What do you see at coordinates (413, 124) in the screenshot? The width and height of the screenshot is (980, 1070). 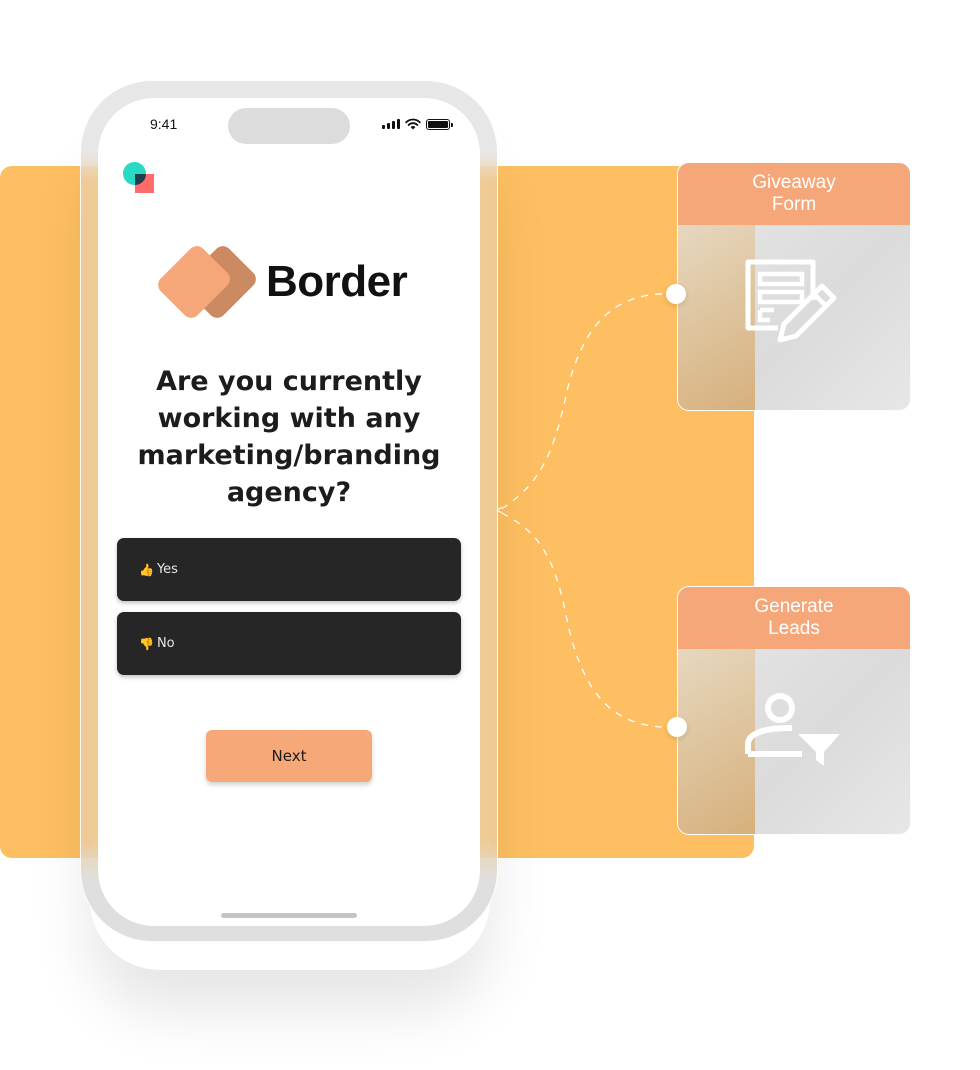 I see `wifi-icon` at bounding box center [413, 124].